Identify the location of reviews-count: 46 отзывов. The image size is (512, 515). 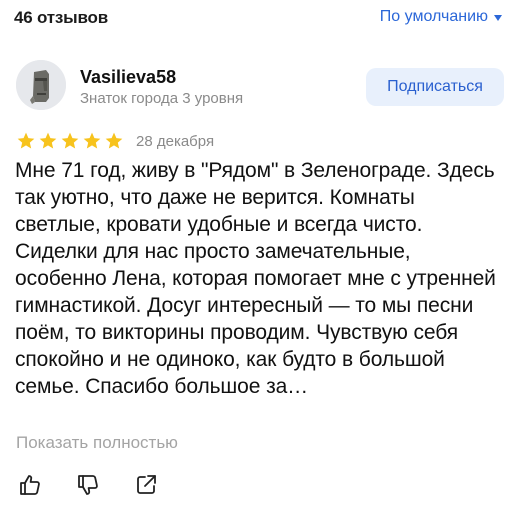
(61, 17).